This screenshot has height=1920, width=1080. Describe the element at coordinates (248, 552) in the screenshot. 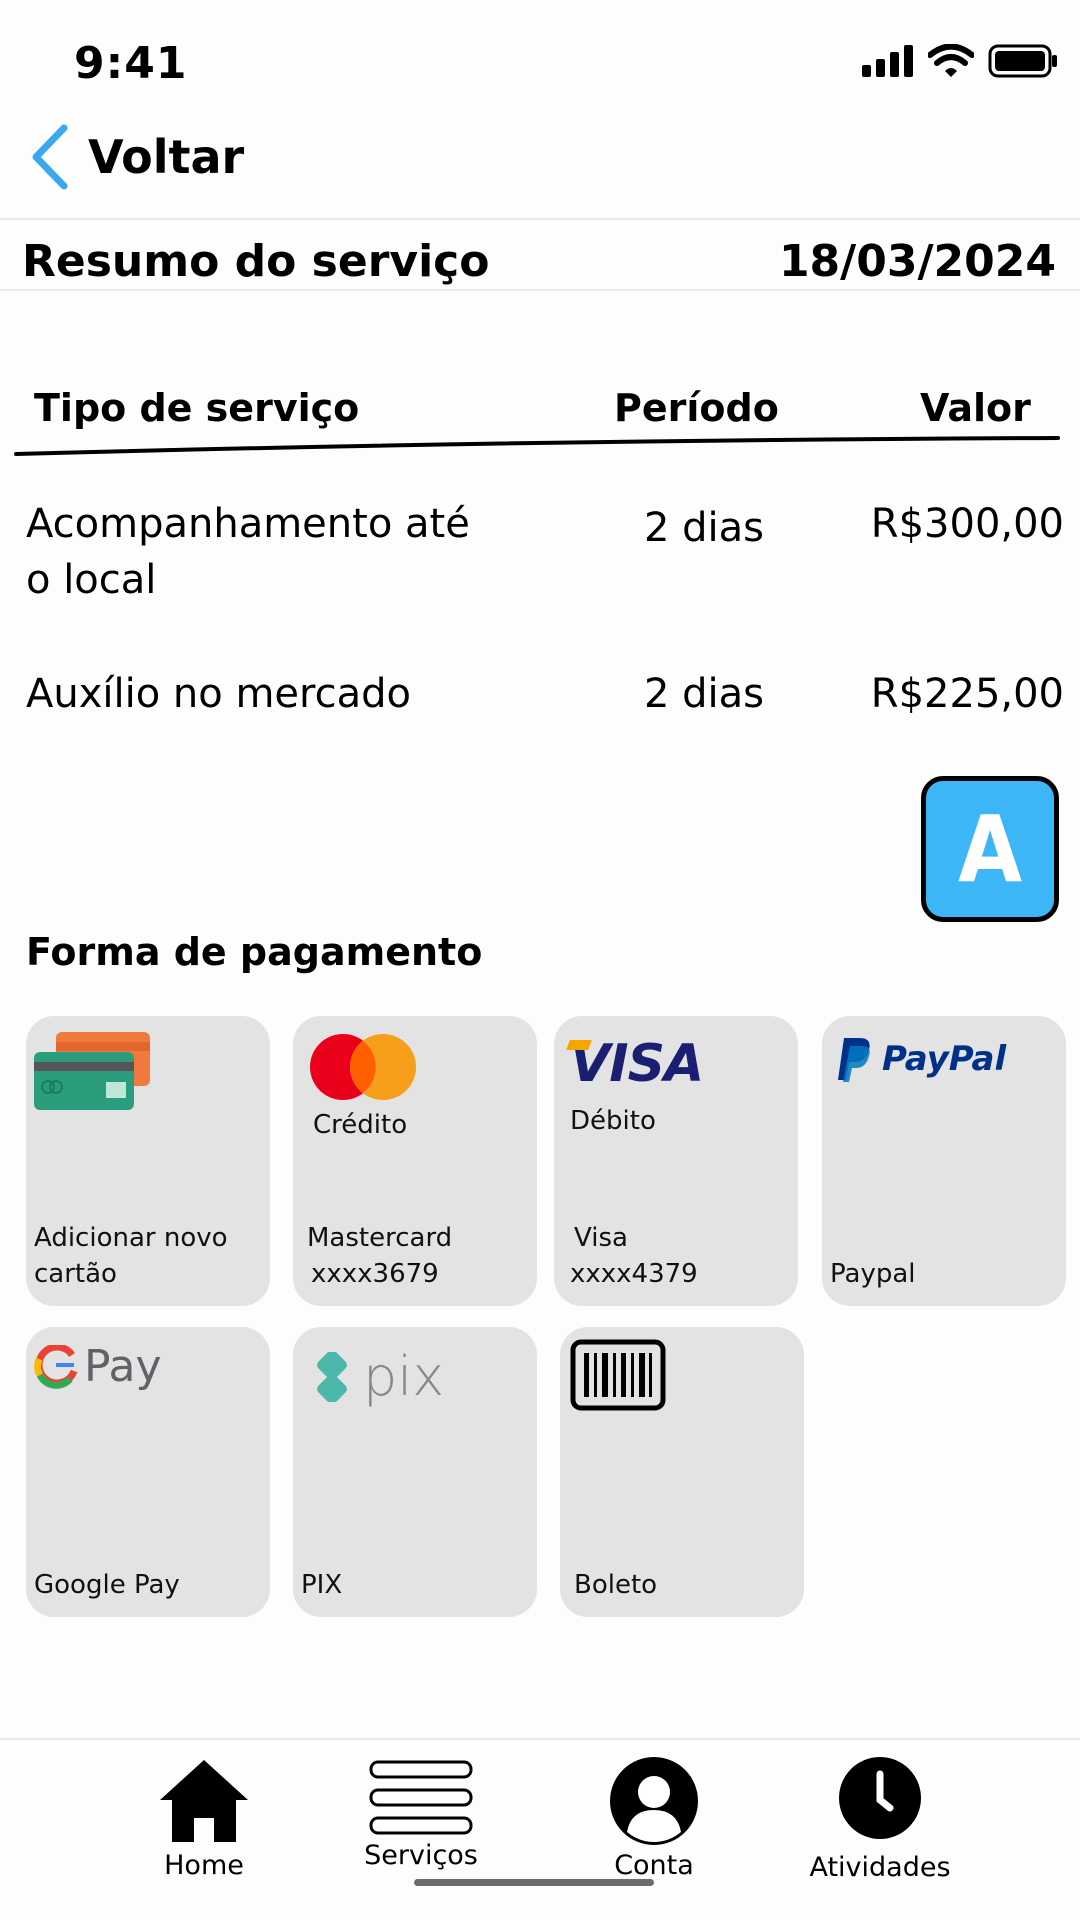

I see `row1-service: Acompanhamento até o local` at that location.